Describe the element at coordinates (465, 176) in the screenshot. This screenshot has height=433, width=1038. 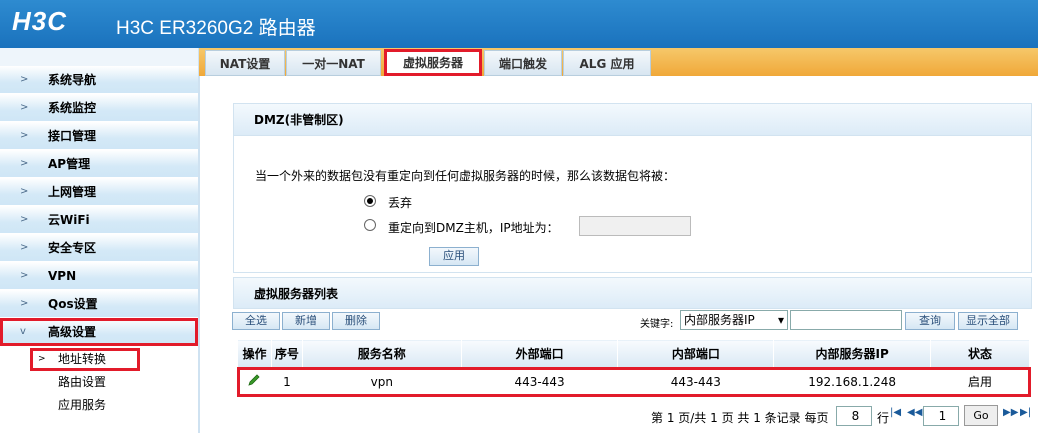
I see `dmz-description: 当一个外来的数据包没有重定向到任何虚拟服务器的时候，那么该数据包将被：` at that location.